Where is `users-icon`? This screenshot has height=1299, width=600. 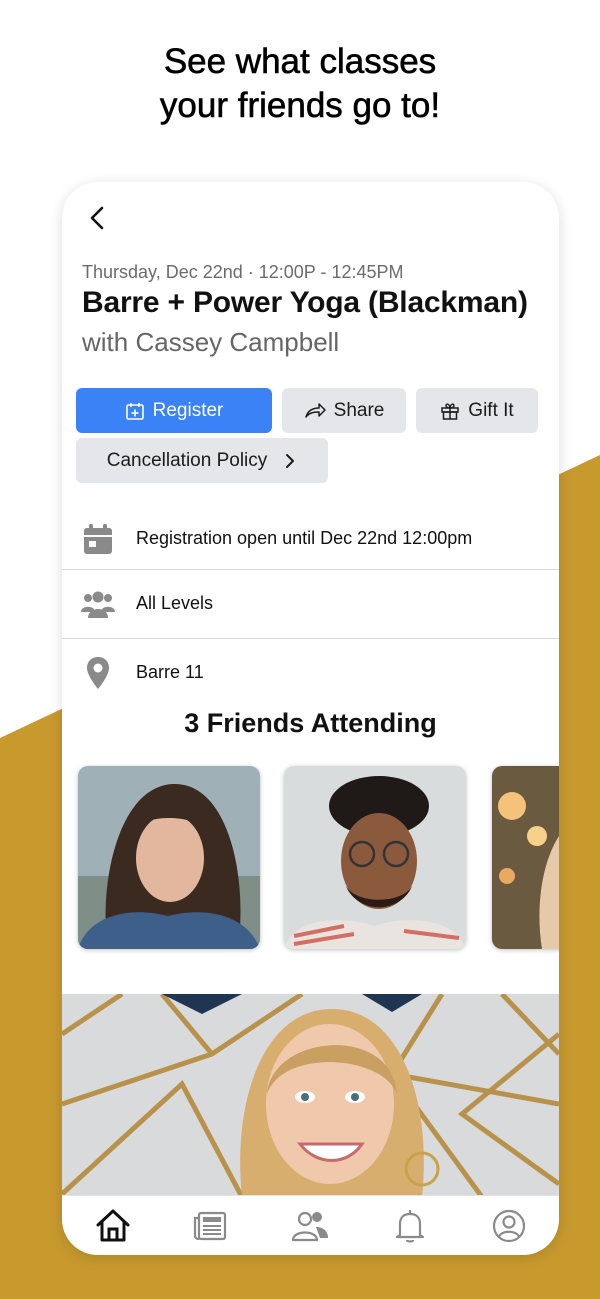 users-icon is located at coordinates (98, 604).